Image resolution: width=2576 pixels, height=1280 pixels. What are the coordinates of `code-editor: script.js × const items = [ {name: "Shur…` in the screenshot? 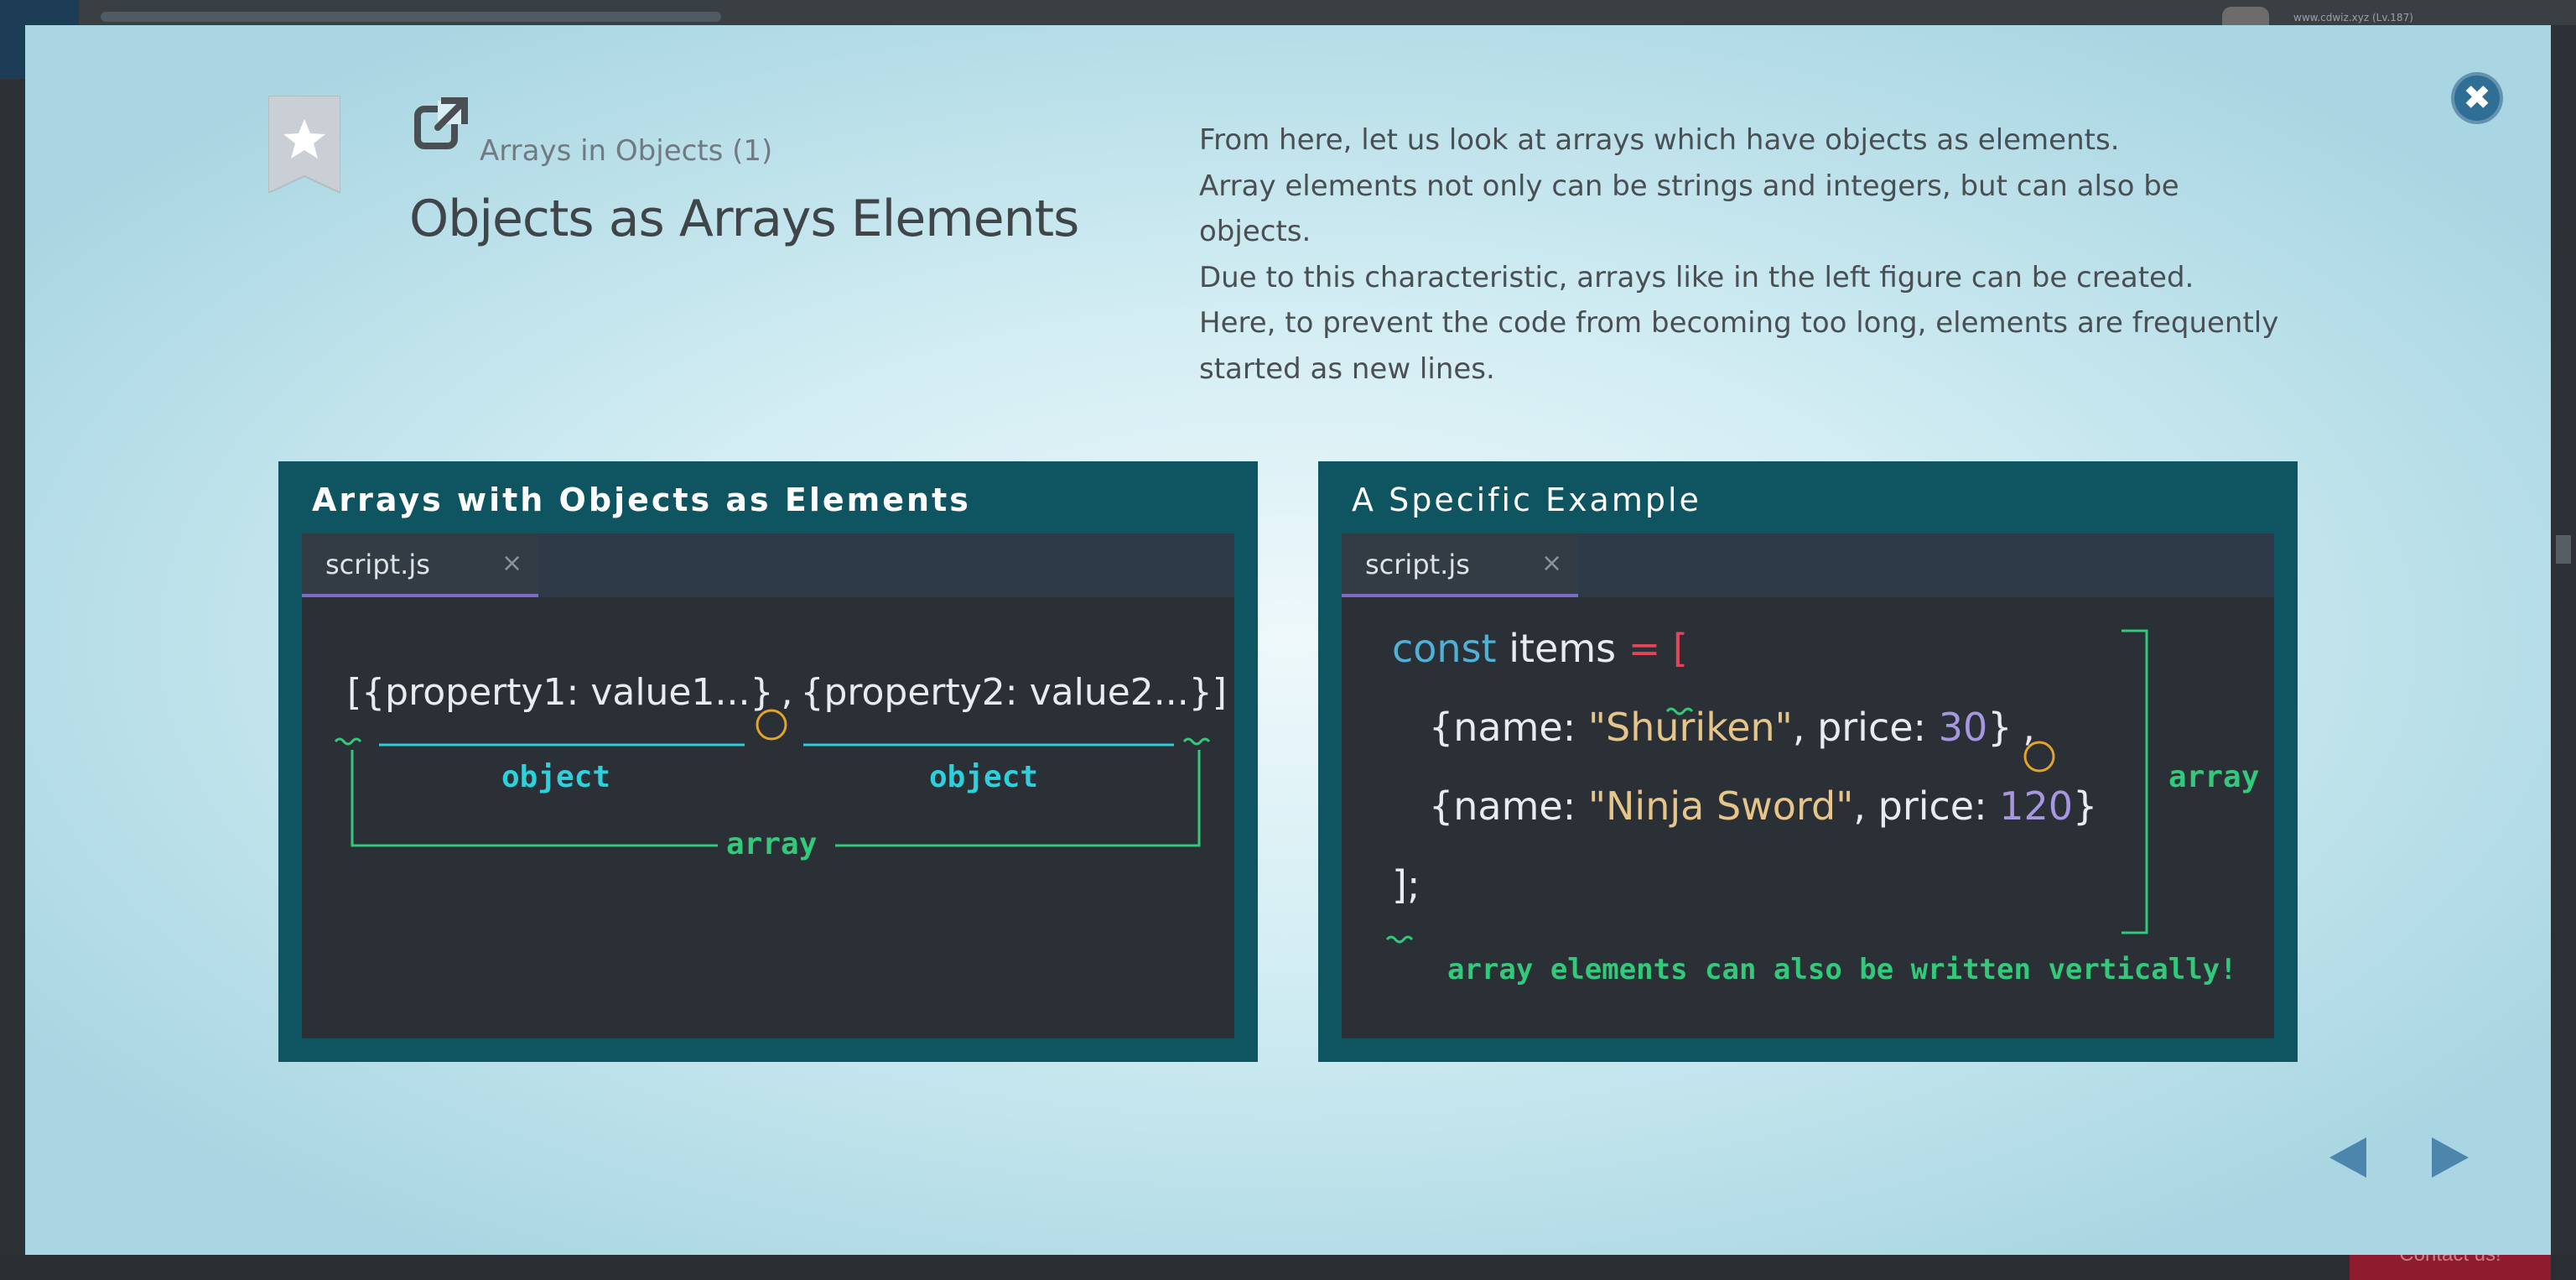 It's located at (1808, 785).